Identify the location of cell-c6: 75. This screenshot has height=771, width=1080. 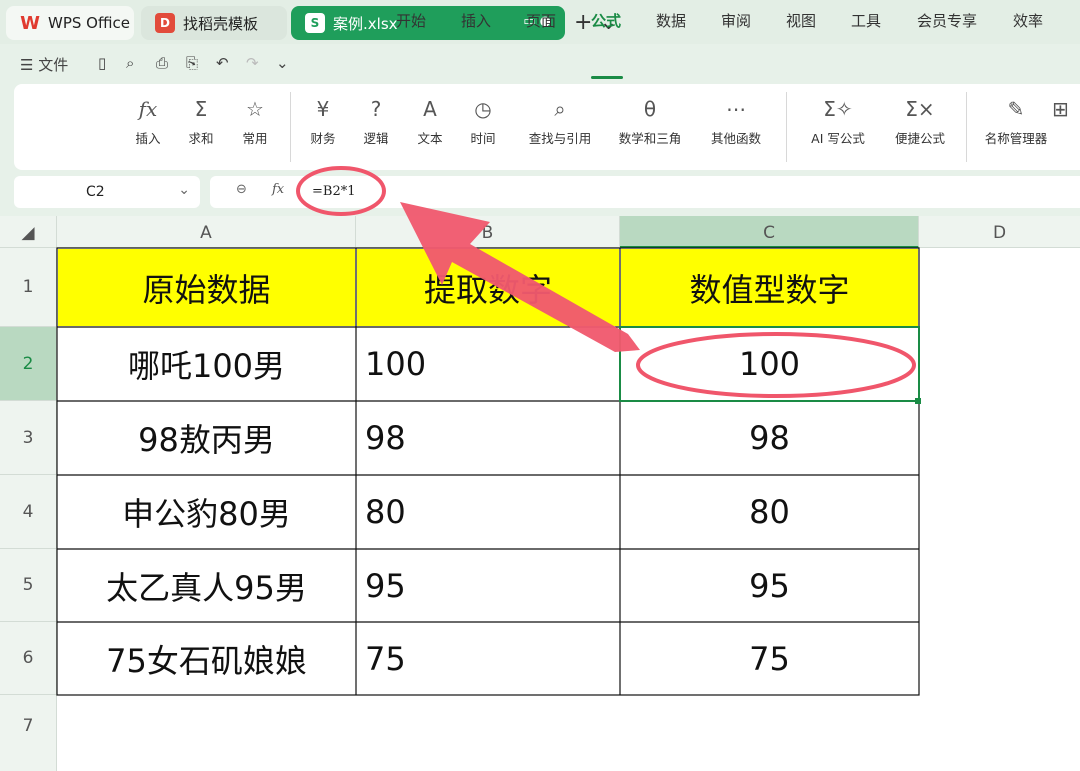
(769, 658).